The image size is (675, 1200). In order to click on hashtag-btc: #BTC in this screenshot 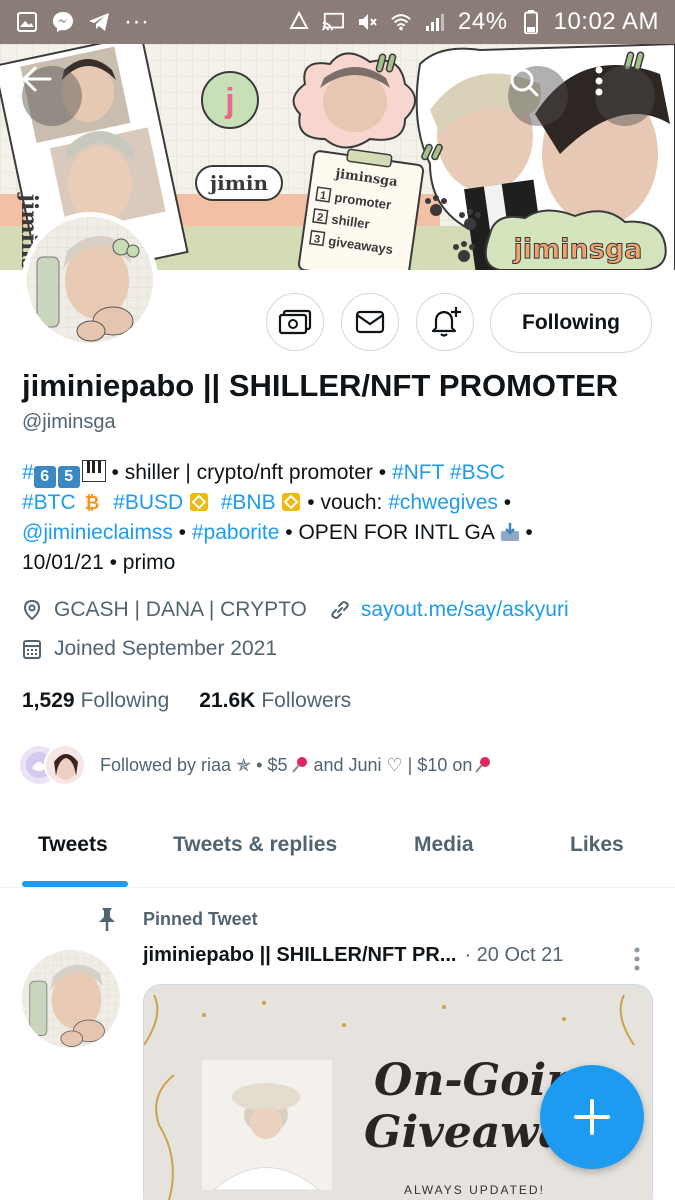, I will do `click(49, 502)`.